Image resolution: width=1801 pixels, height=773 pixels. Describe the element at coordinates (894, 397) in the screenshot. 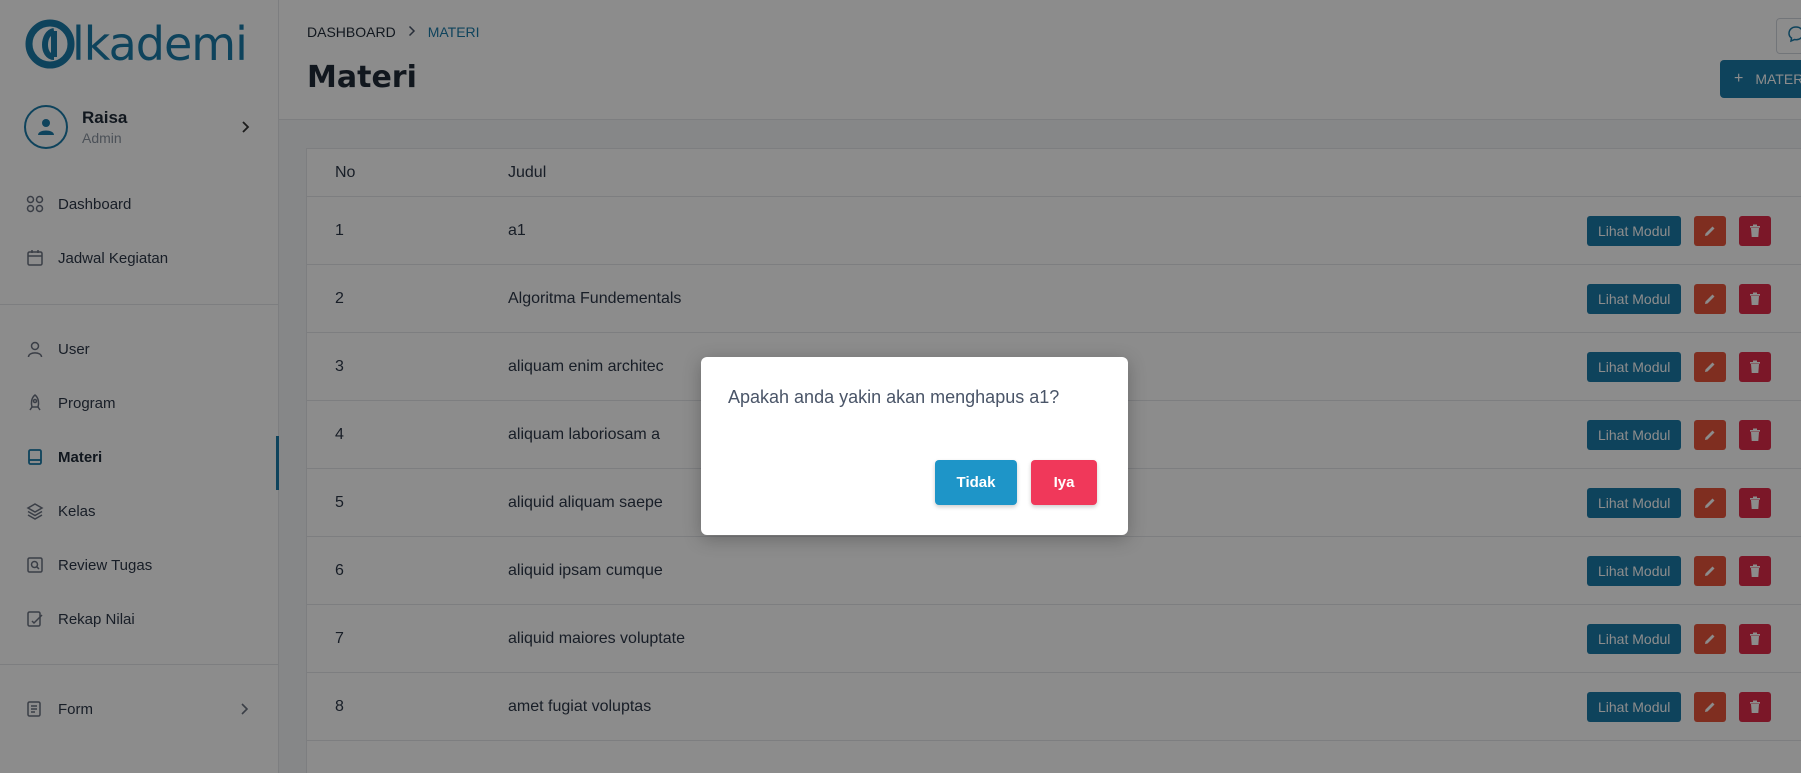

I see `dialog-message: Apakah anda yakin akan menghapus a1?` at that location.